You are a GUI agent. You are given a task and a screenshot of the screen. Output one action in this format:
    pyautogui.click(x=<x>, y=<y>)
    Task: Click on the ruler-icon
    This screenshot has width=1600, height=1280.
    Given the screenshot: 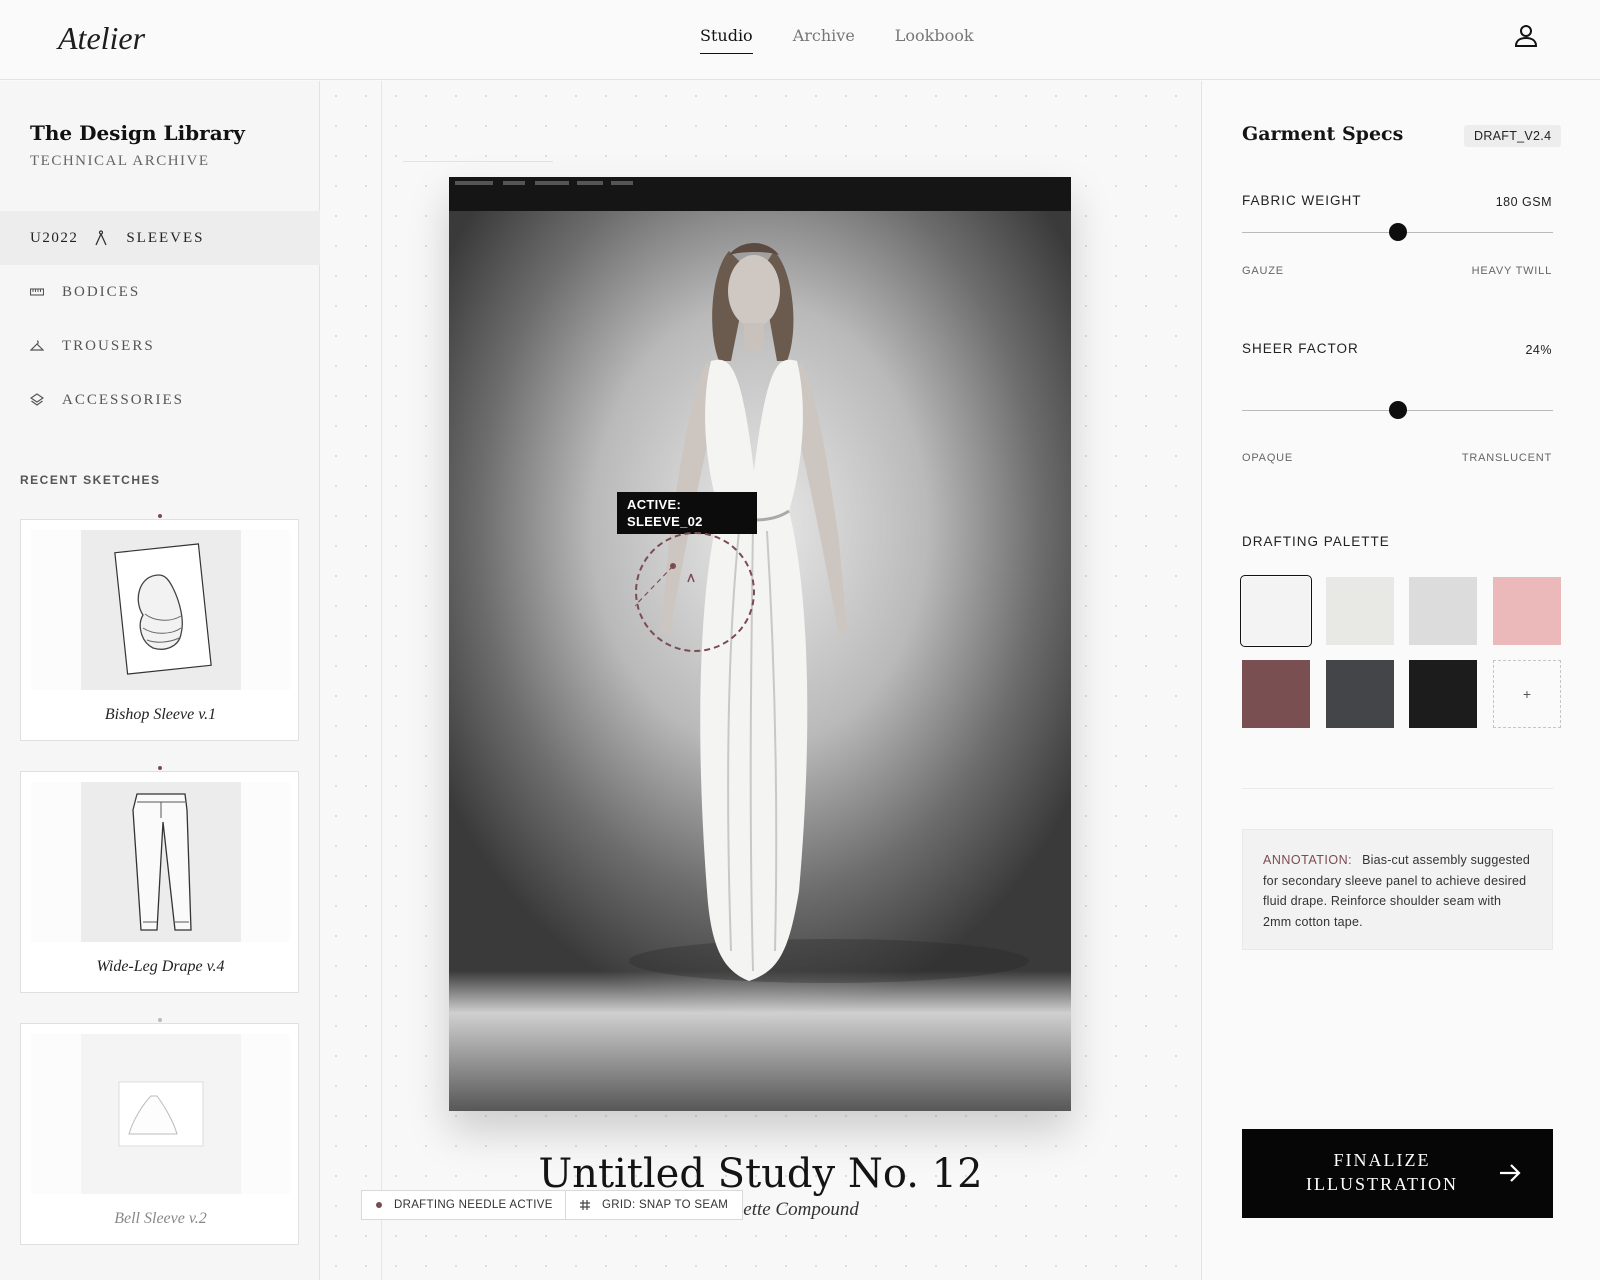 What is the action you would take?
    pyautogui.click(x=37, y=292)
    